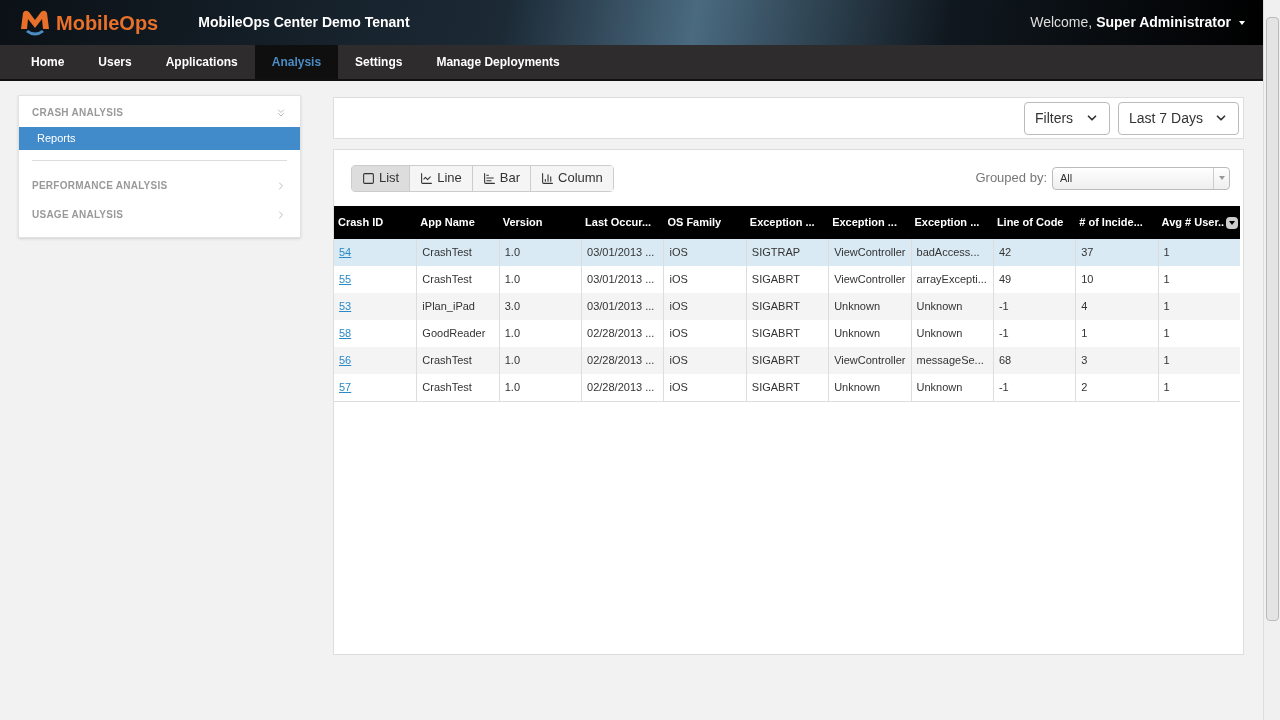  What do you see at coordinates (454, 334) in the screenshot?
I see `table-cell-text: GoodReader` at bounding box center [454, 334].